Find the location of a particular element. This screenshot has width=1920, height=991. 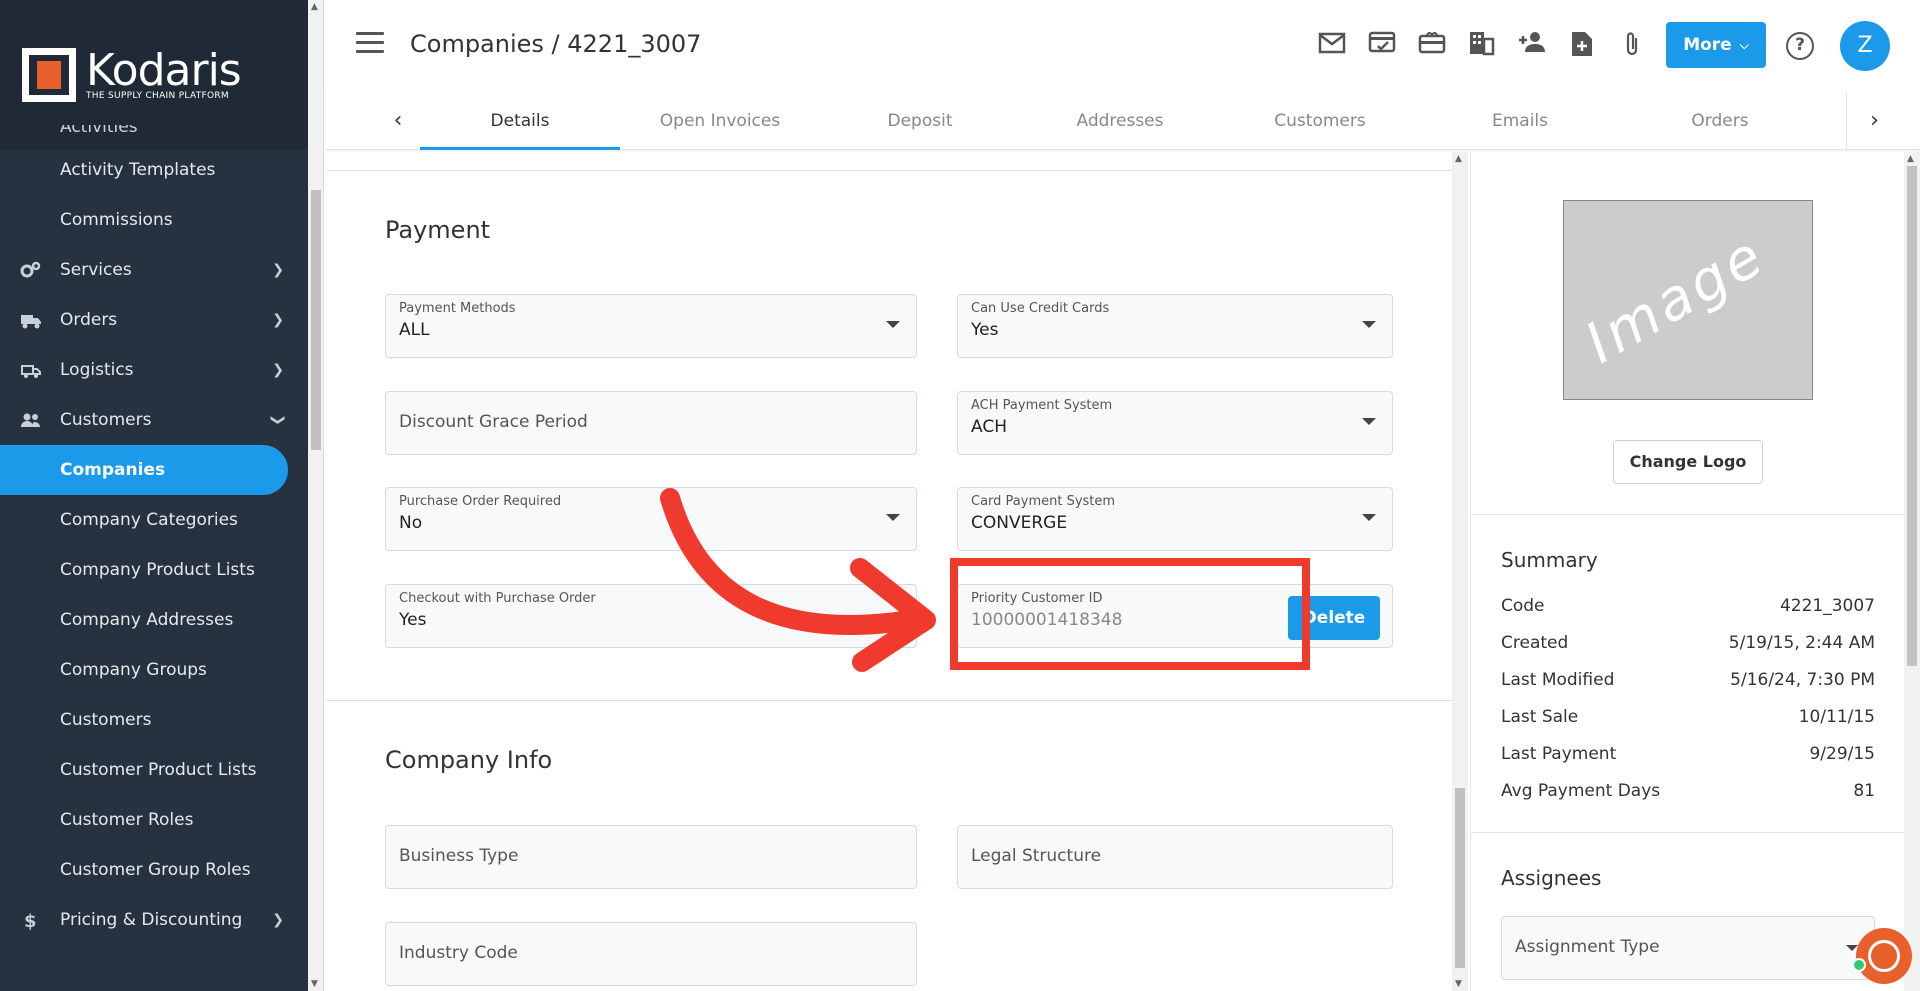

sidebar-item-customers-group: Customers ❯ is located at coordinates (154, 420).